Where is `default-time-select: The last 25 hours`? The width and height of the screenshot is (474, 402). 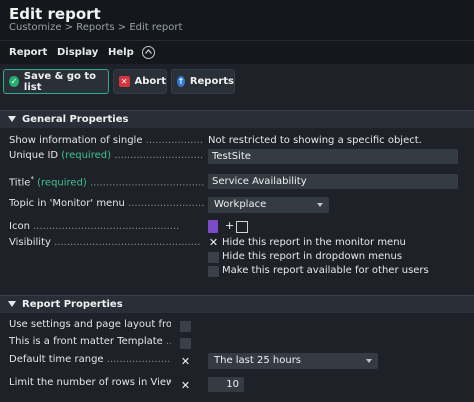
default-time-select: The last 25 hours is located at coordinates (293, 361).